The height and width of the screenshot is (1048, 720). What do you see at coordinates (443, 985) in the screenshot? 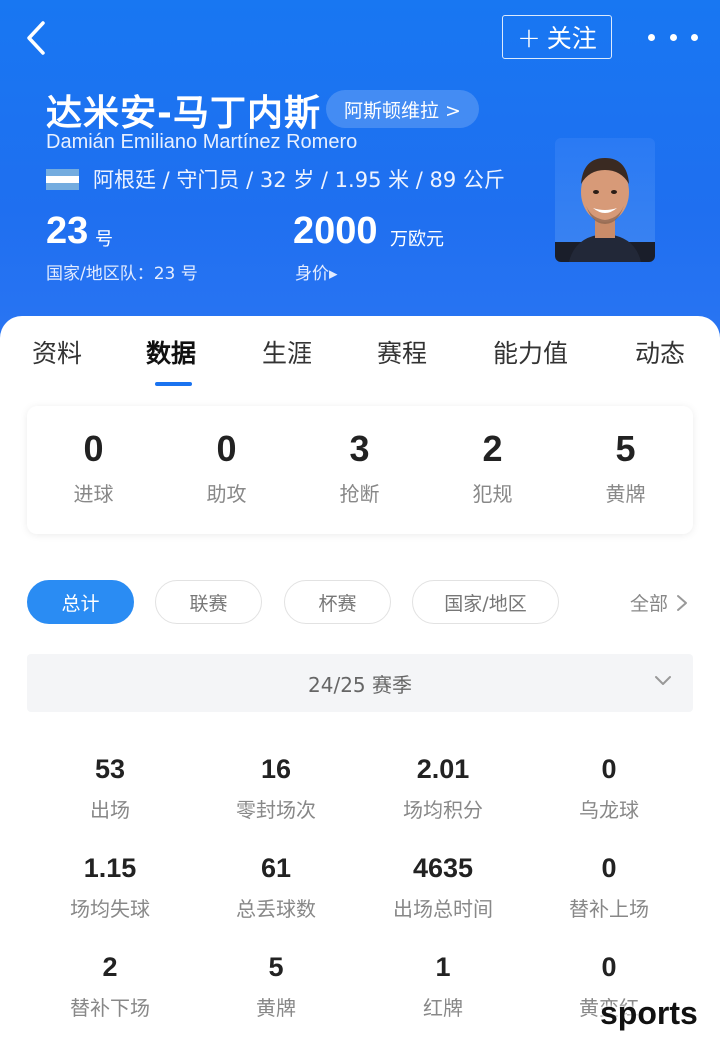
I see `stat-item: 1 红牌` at bounding box center [443, 985].